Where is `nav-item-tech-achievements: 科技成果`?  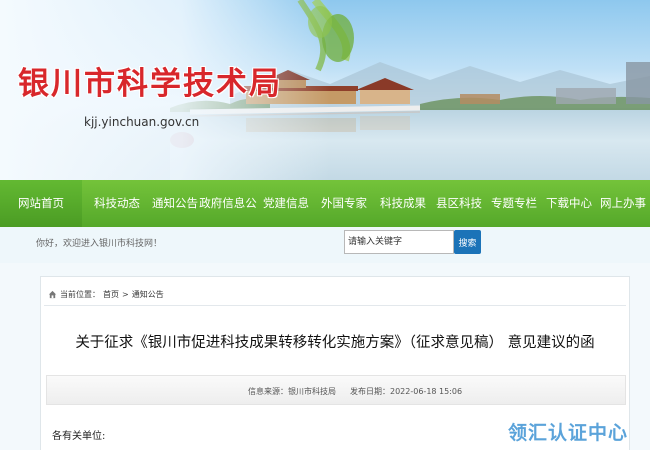
nav-item-tech-achievements: 科技成果 is located at coordinates (403, 203).